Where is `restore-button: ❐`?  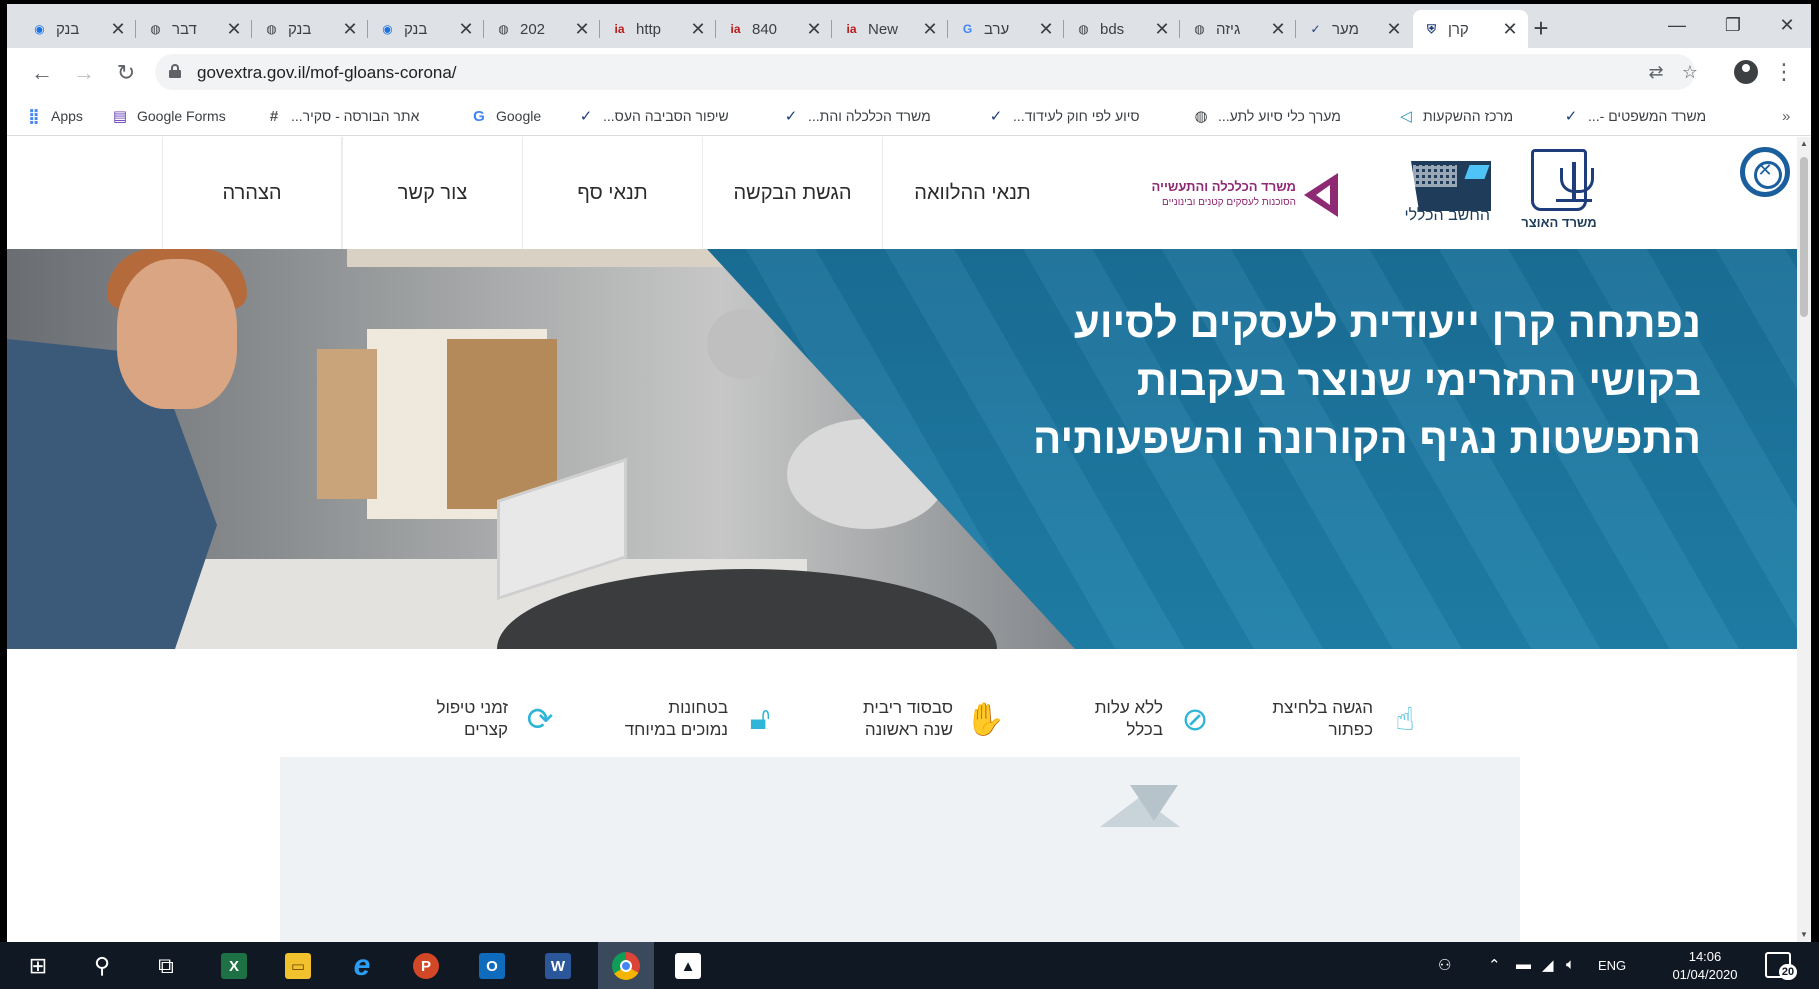
restore-button: ❐ is located at coordinates (1733, 25).